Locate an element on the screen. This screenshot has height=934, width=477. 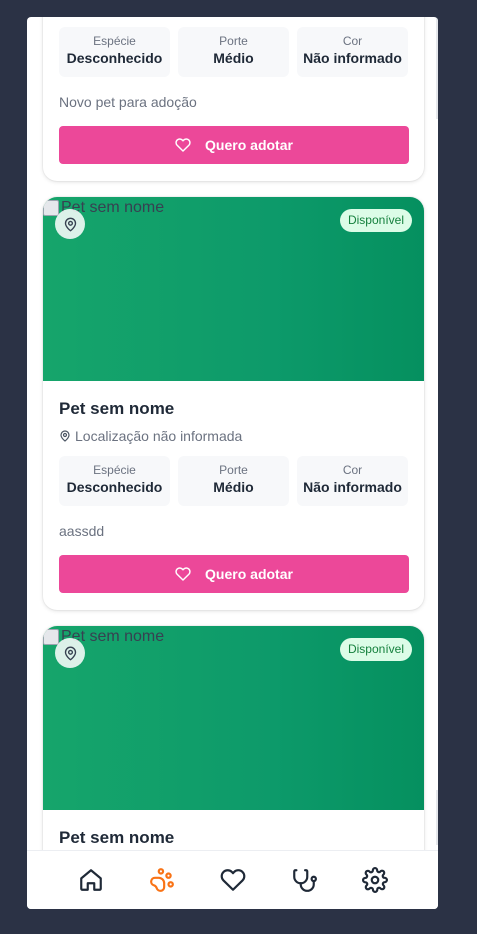
nav-favorites is located at coordinates (233, 880).